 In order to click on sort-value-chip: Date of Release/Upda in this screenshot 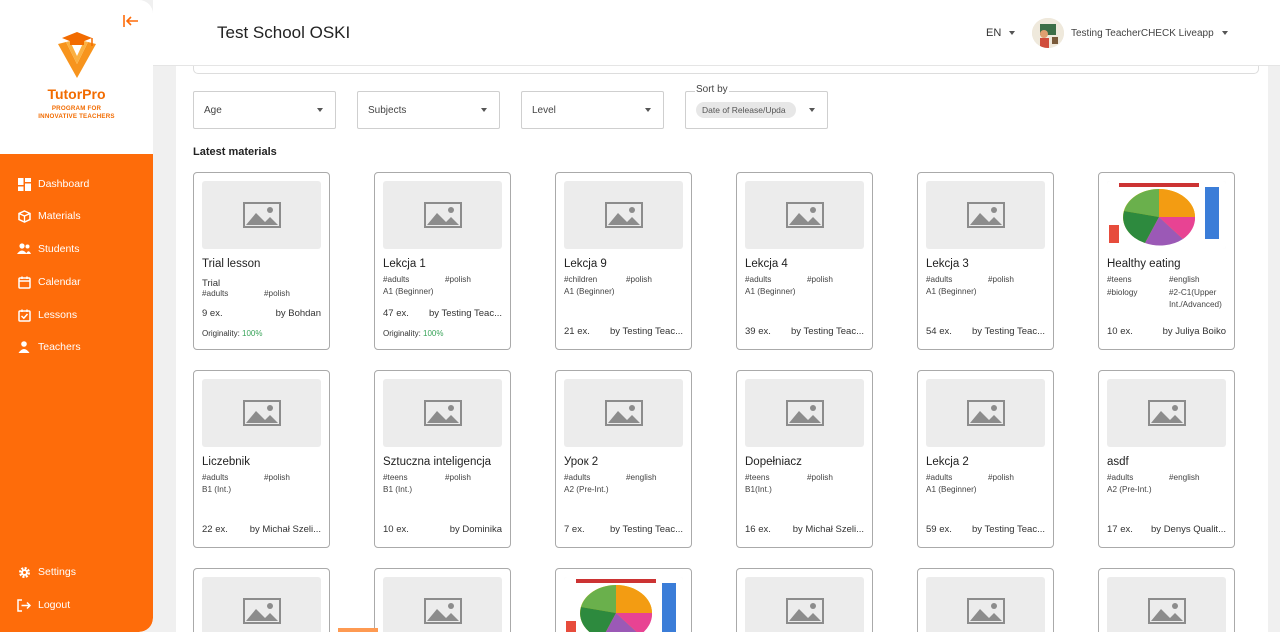, I will do `click(746, 110)`.